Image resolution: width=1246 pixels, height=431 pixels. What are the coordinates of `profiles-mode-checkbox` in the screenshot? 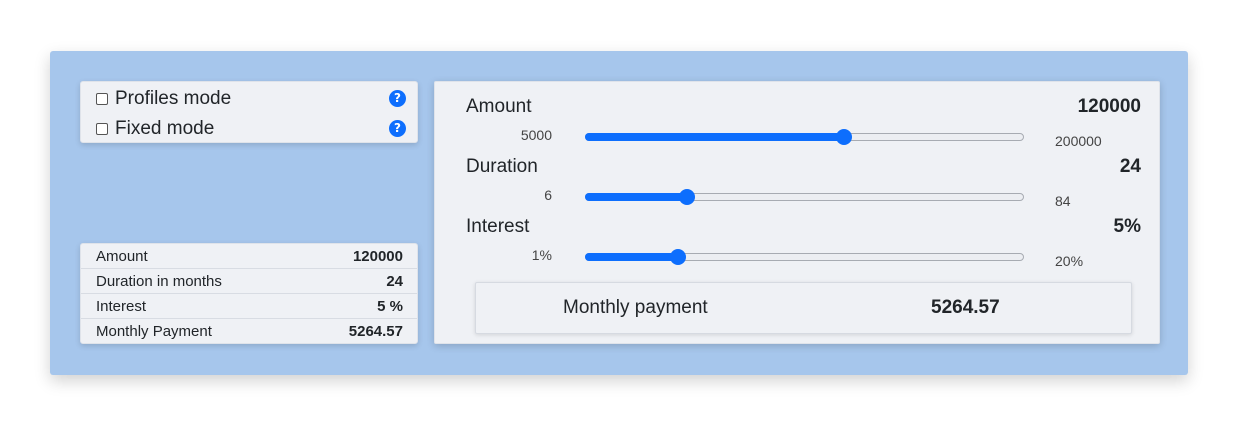 It's located at (102, 99).